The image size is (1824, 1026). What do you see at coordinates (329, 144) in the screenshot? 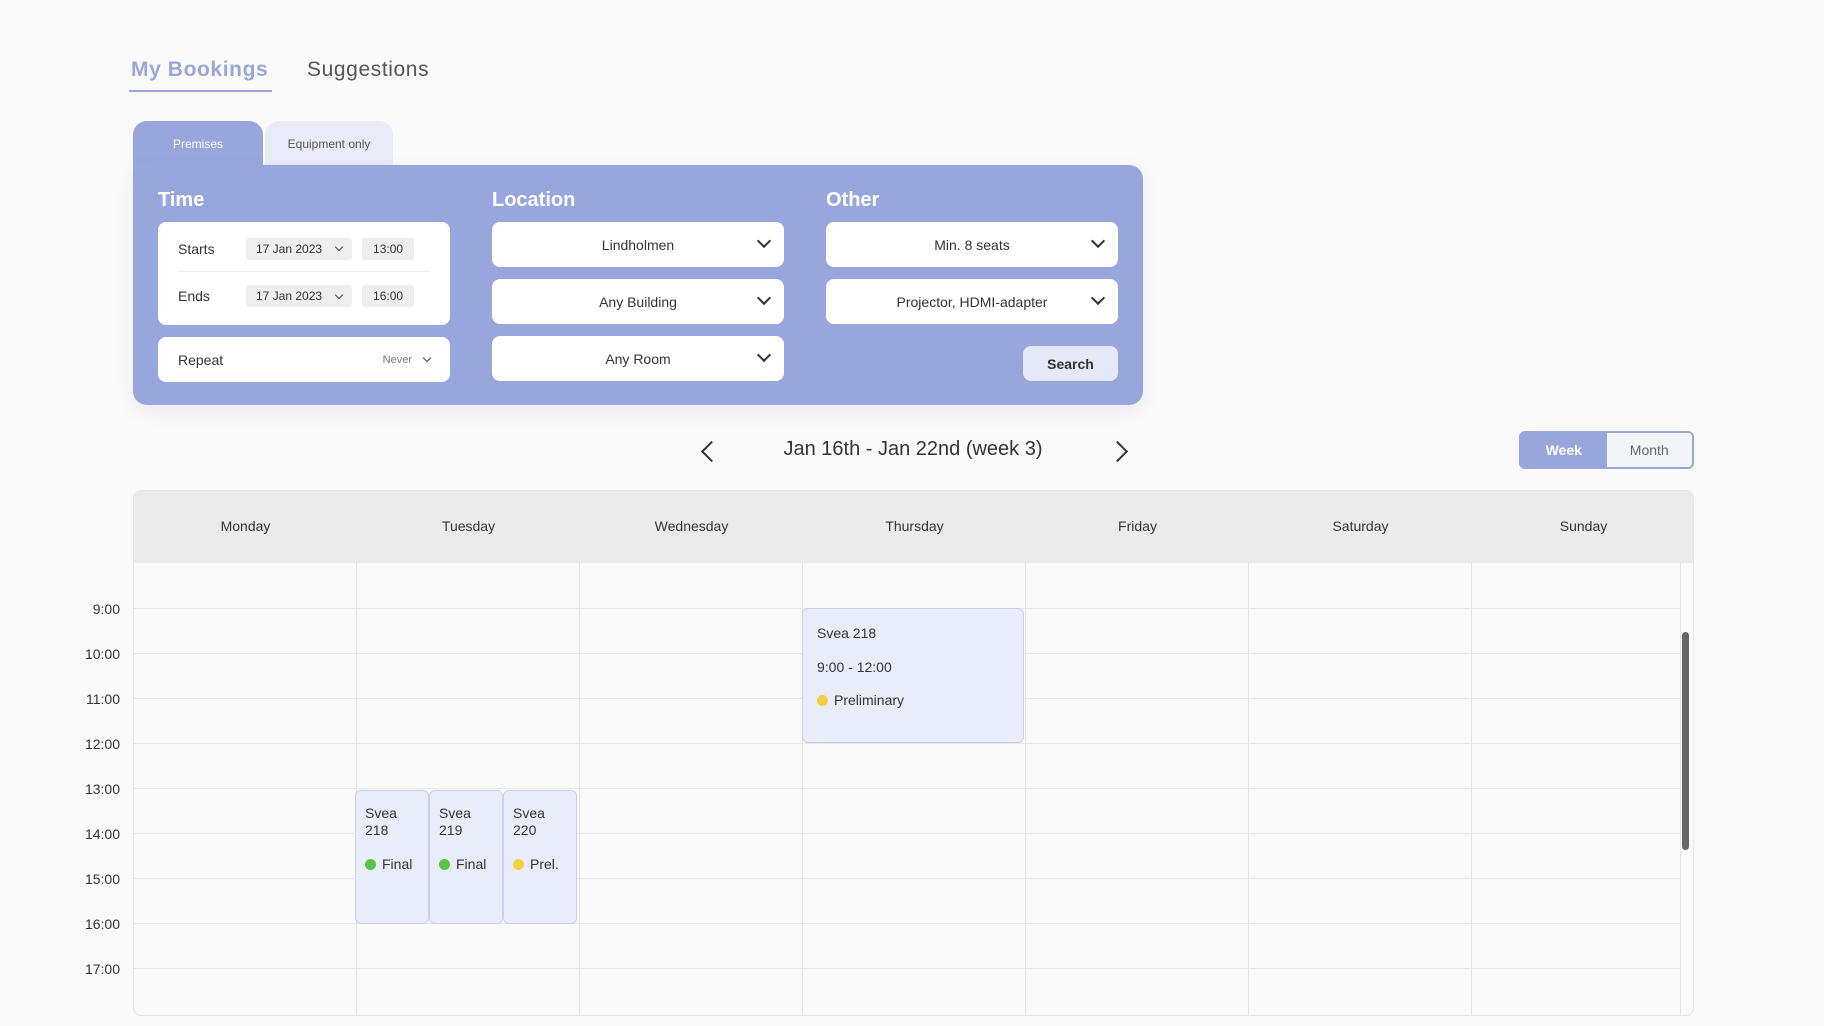
I see `subtab-equipment-only: Equipment only` at bounding box center [329, 144].